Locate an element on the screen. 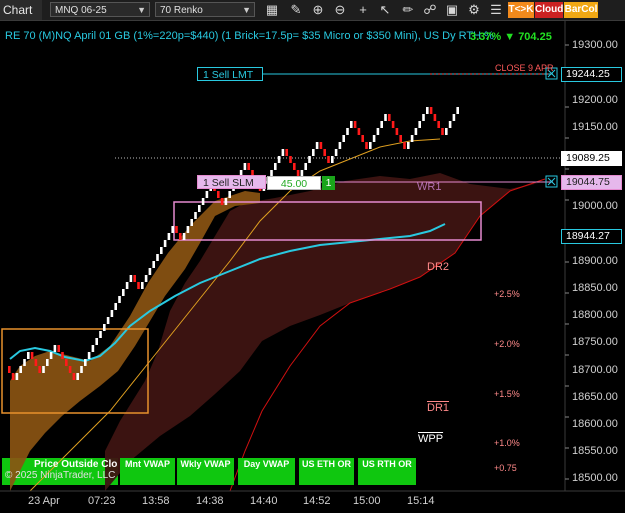 The width and height of the screenshot is (625, 513). x-tick-label: 14:52 is located at coordinates (317, 501).